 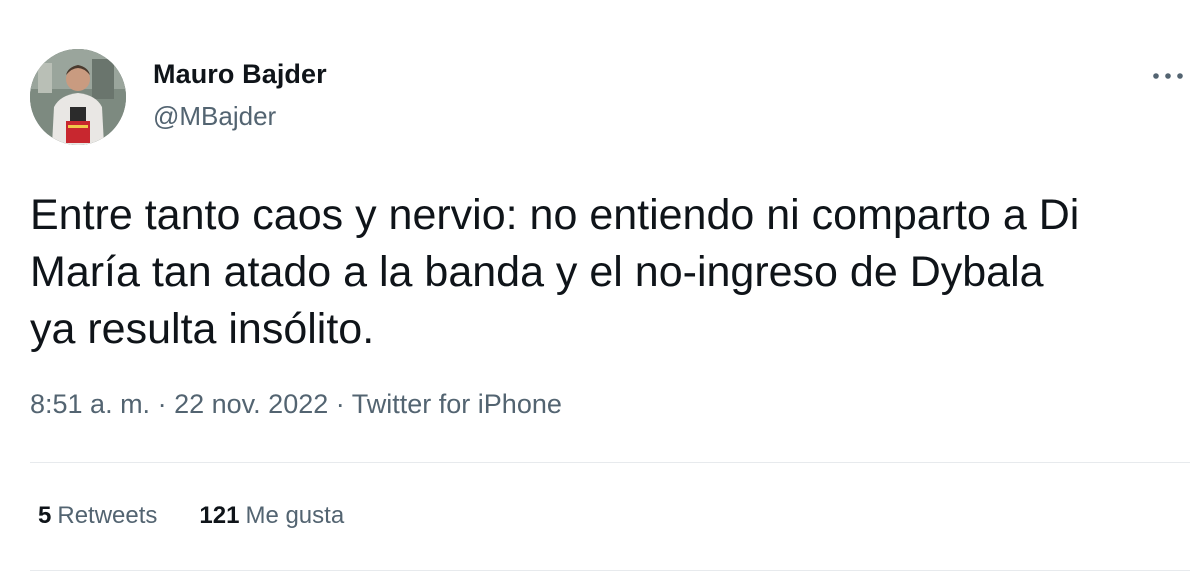 What do you see at coordinates (295, 515) in the screenshot?
I see `likes-label: Me gusta` at bounding box center [295, 515].